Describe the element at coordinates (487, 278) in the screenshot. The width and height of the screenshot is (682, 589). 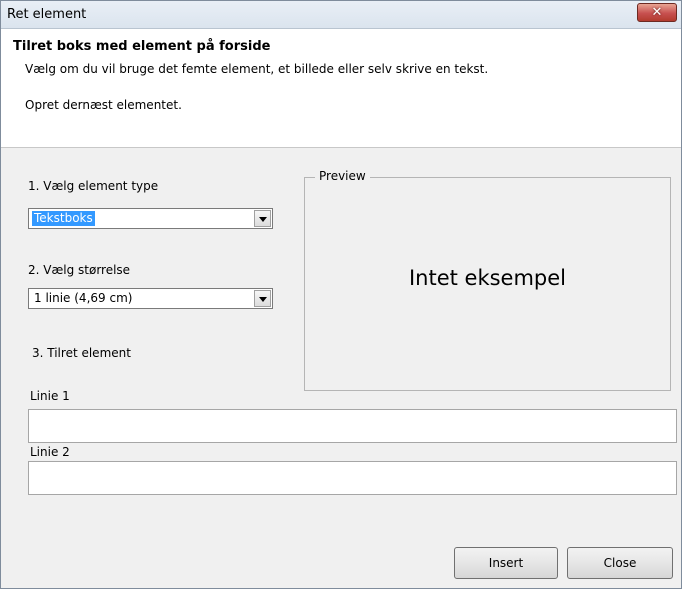
I see `preview-placeholder: Intet eksempel` at that location.